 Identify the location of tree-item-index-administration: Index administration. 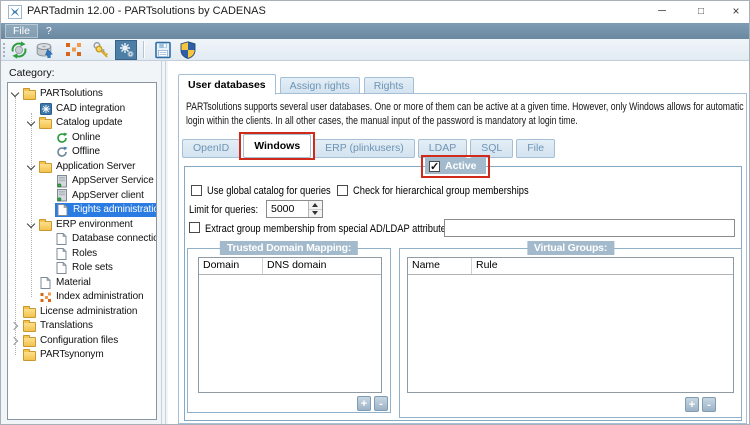
(82, 297).